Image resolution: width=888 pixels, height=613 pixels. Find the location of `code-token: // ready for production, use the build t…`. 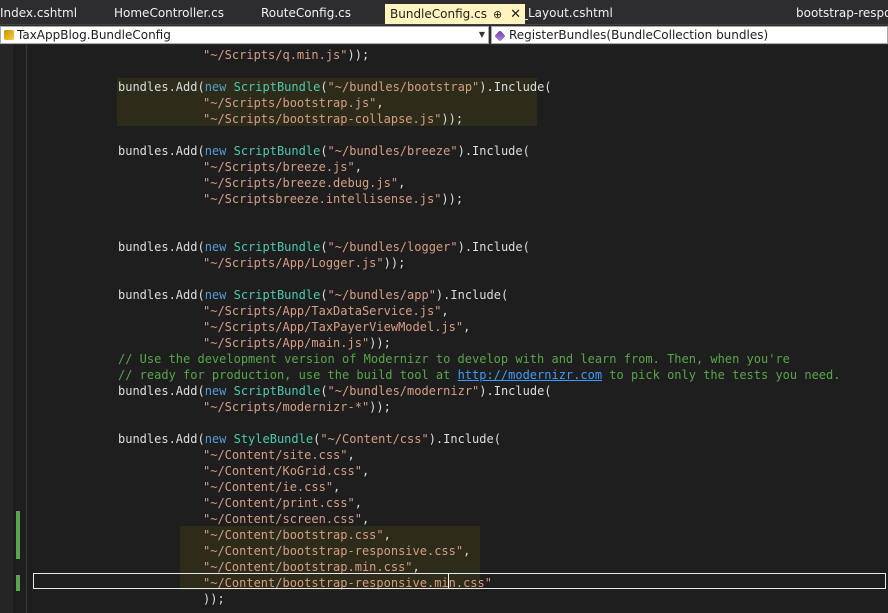

code-token: // ready for production, use the build t… is located at coordinates (288, 375).